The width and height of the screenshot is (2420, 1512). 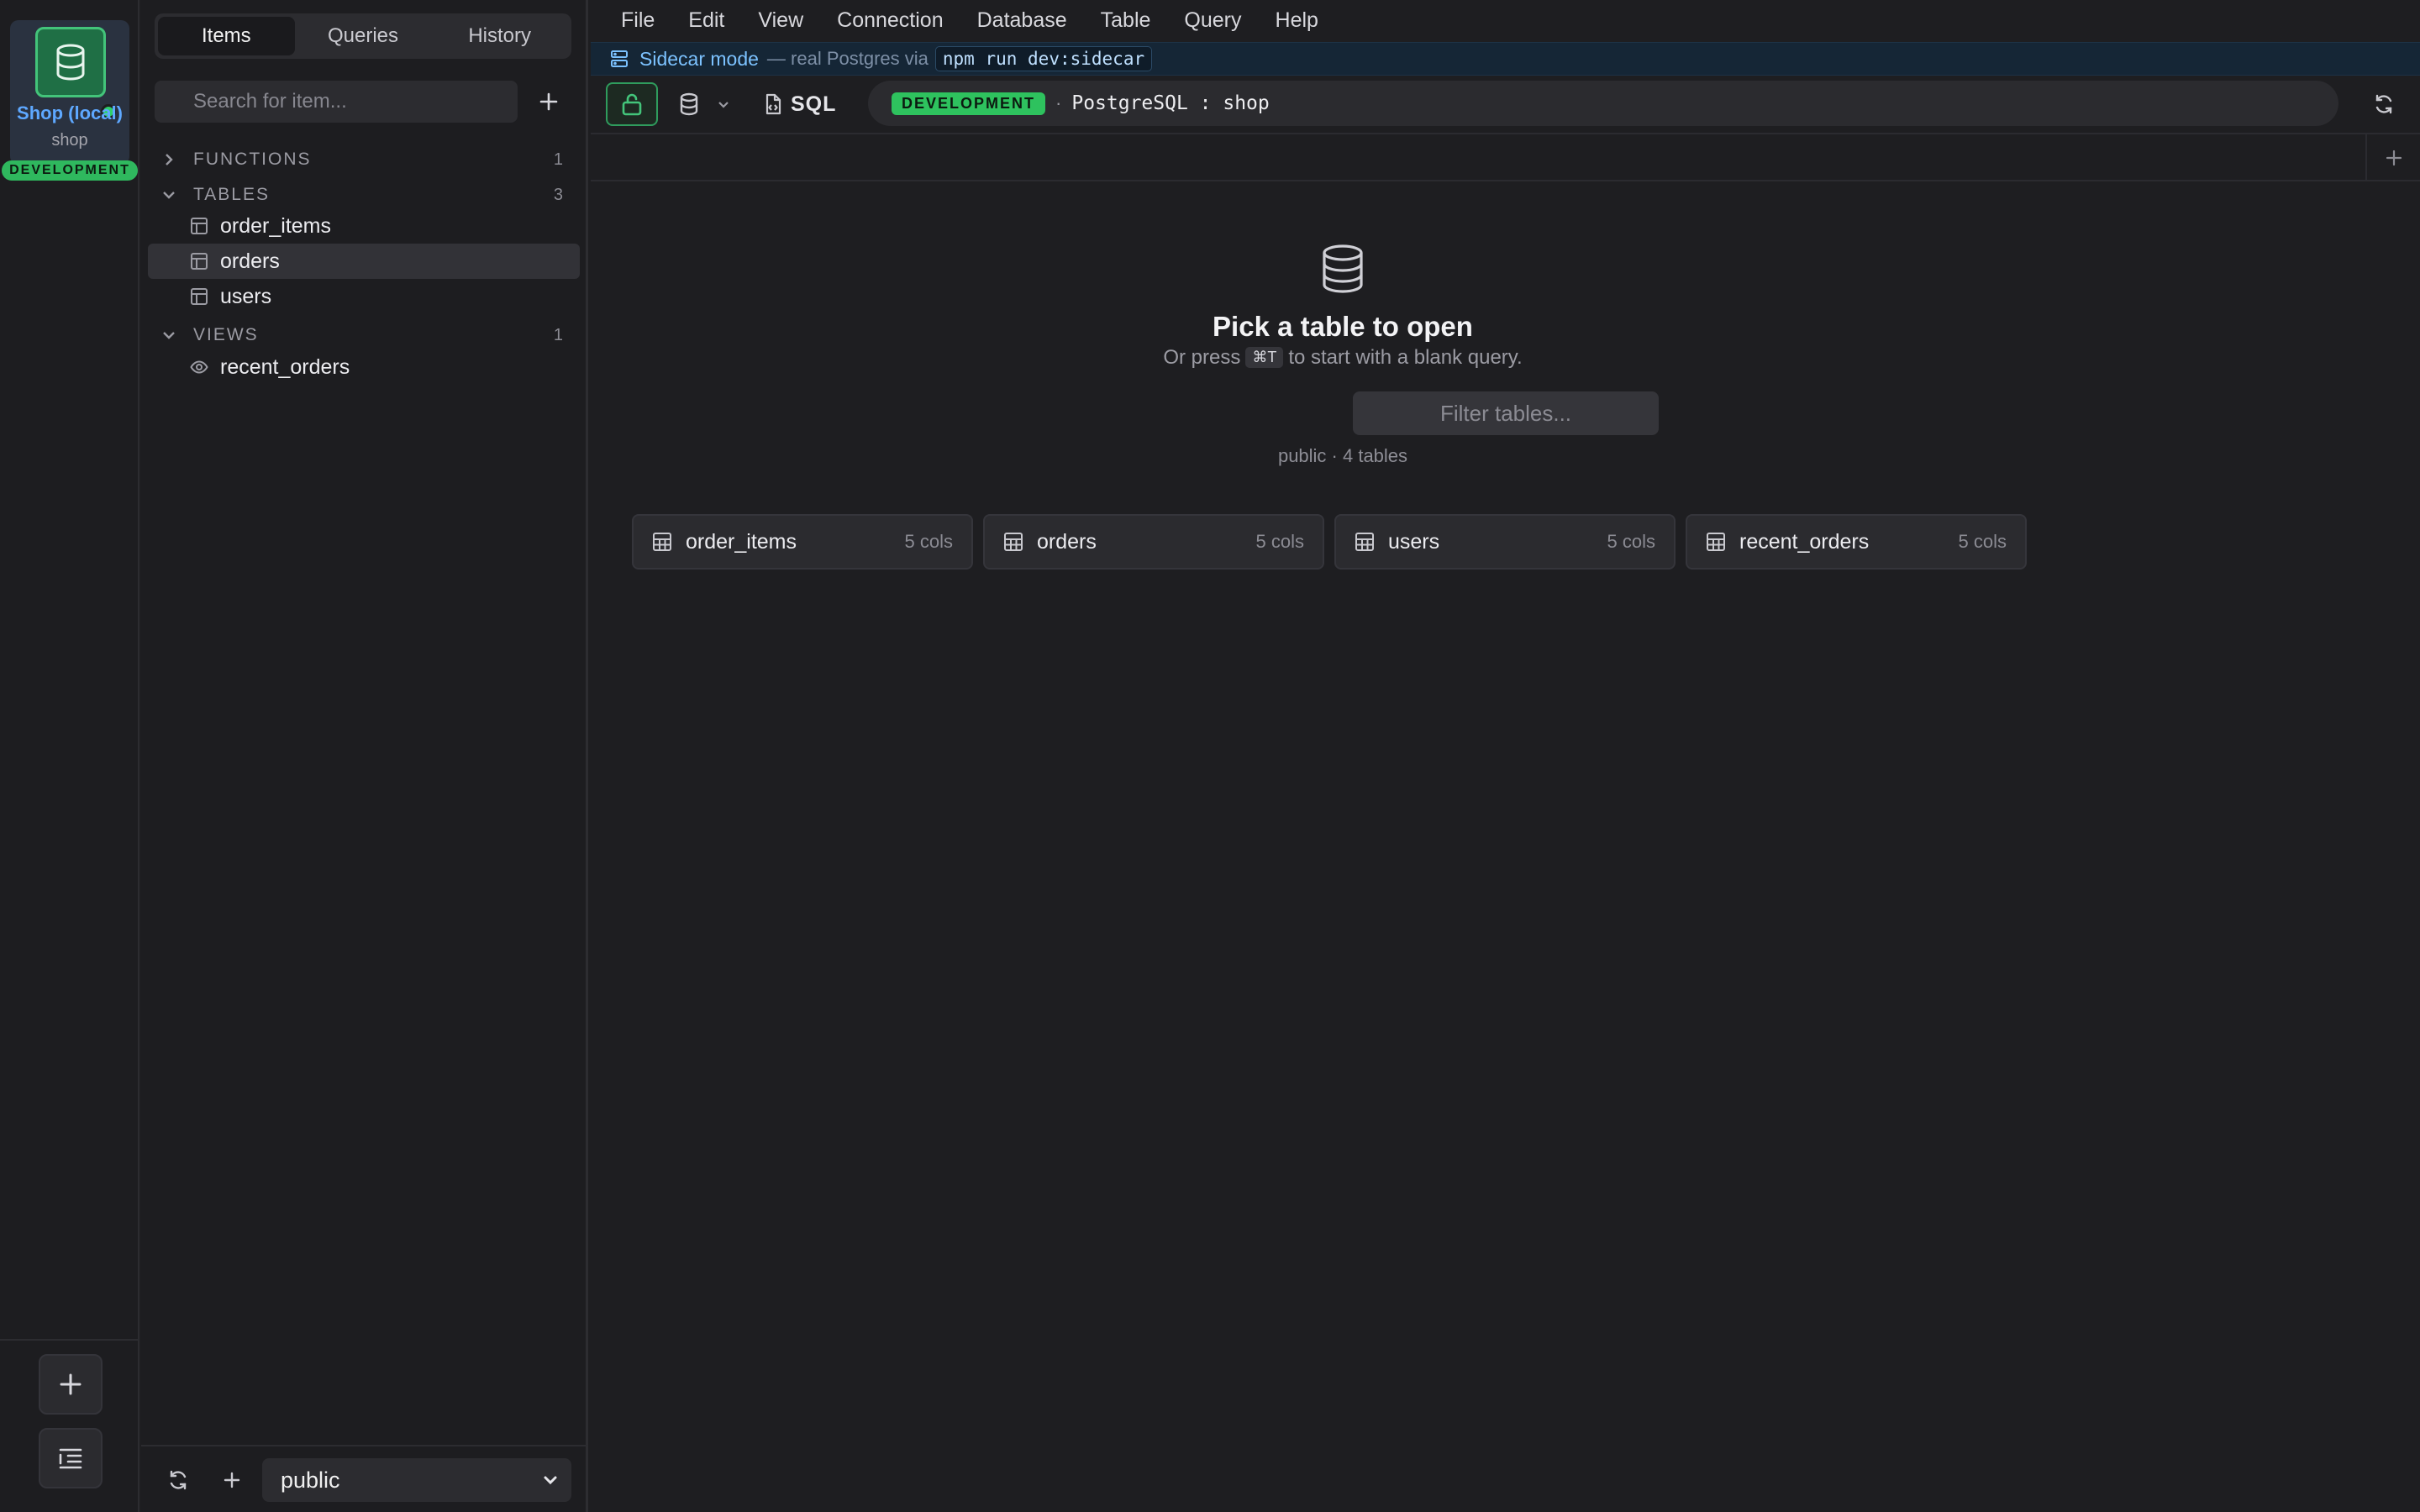 What do you see at coordinates (969, 103) in the screenshot?
I see `environment-badge: DEVELOPMENT` at bounding box center [969, 103].